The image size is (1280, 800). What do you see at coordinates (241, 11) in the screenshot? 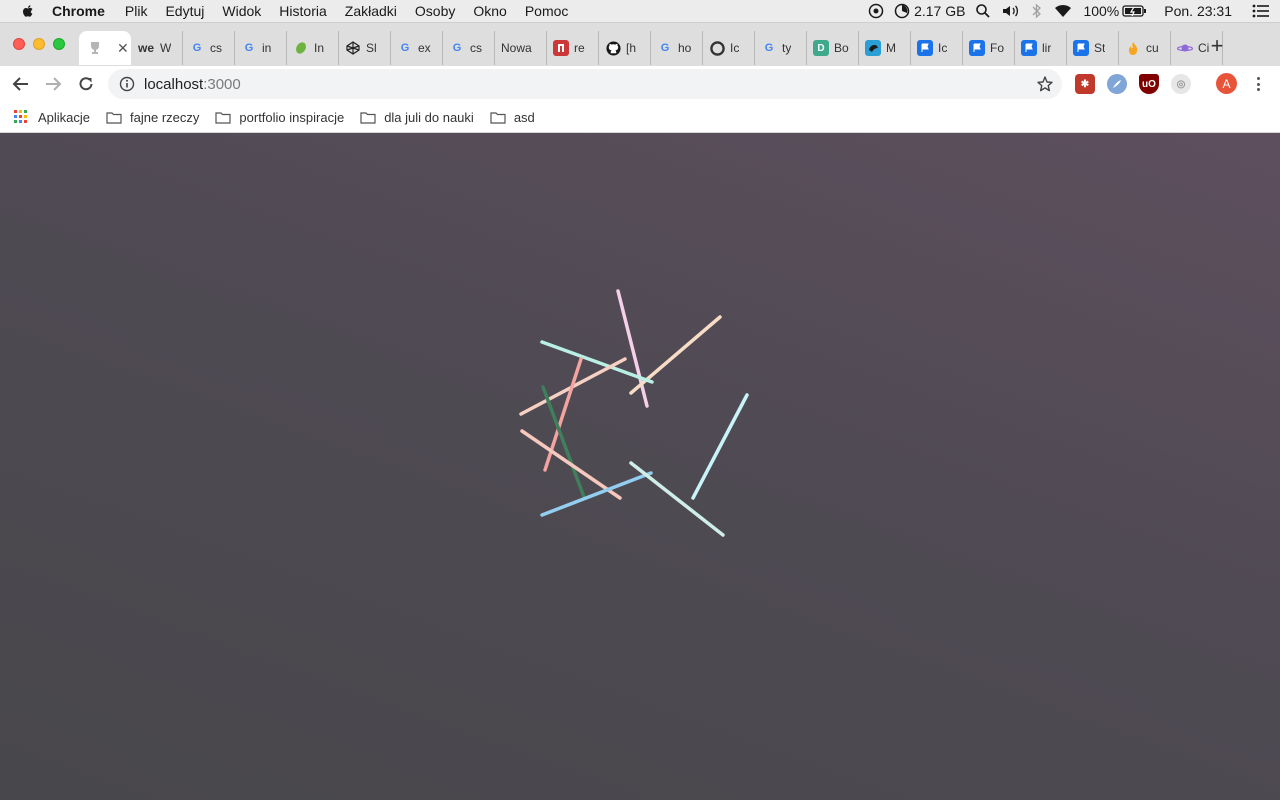
I see `menu-view: Widok` at bounding box center [241, 11].